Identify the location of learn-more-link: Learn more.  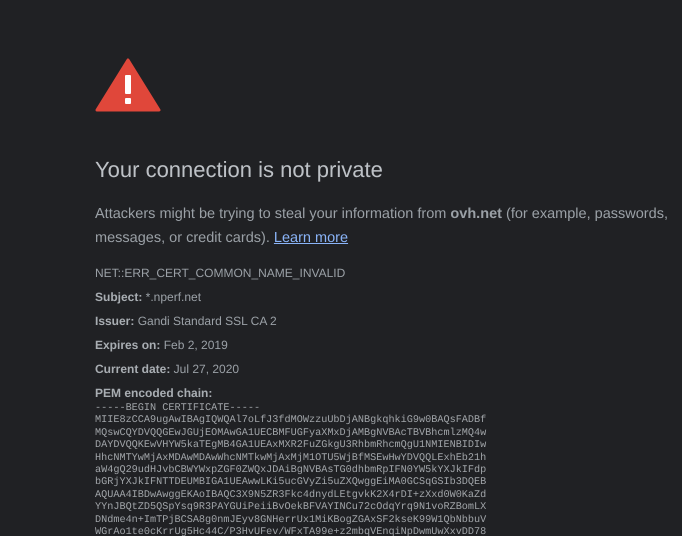
(311, 238).